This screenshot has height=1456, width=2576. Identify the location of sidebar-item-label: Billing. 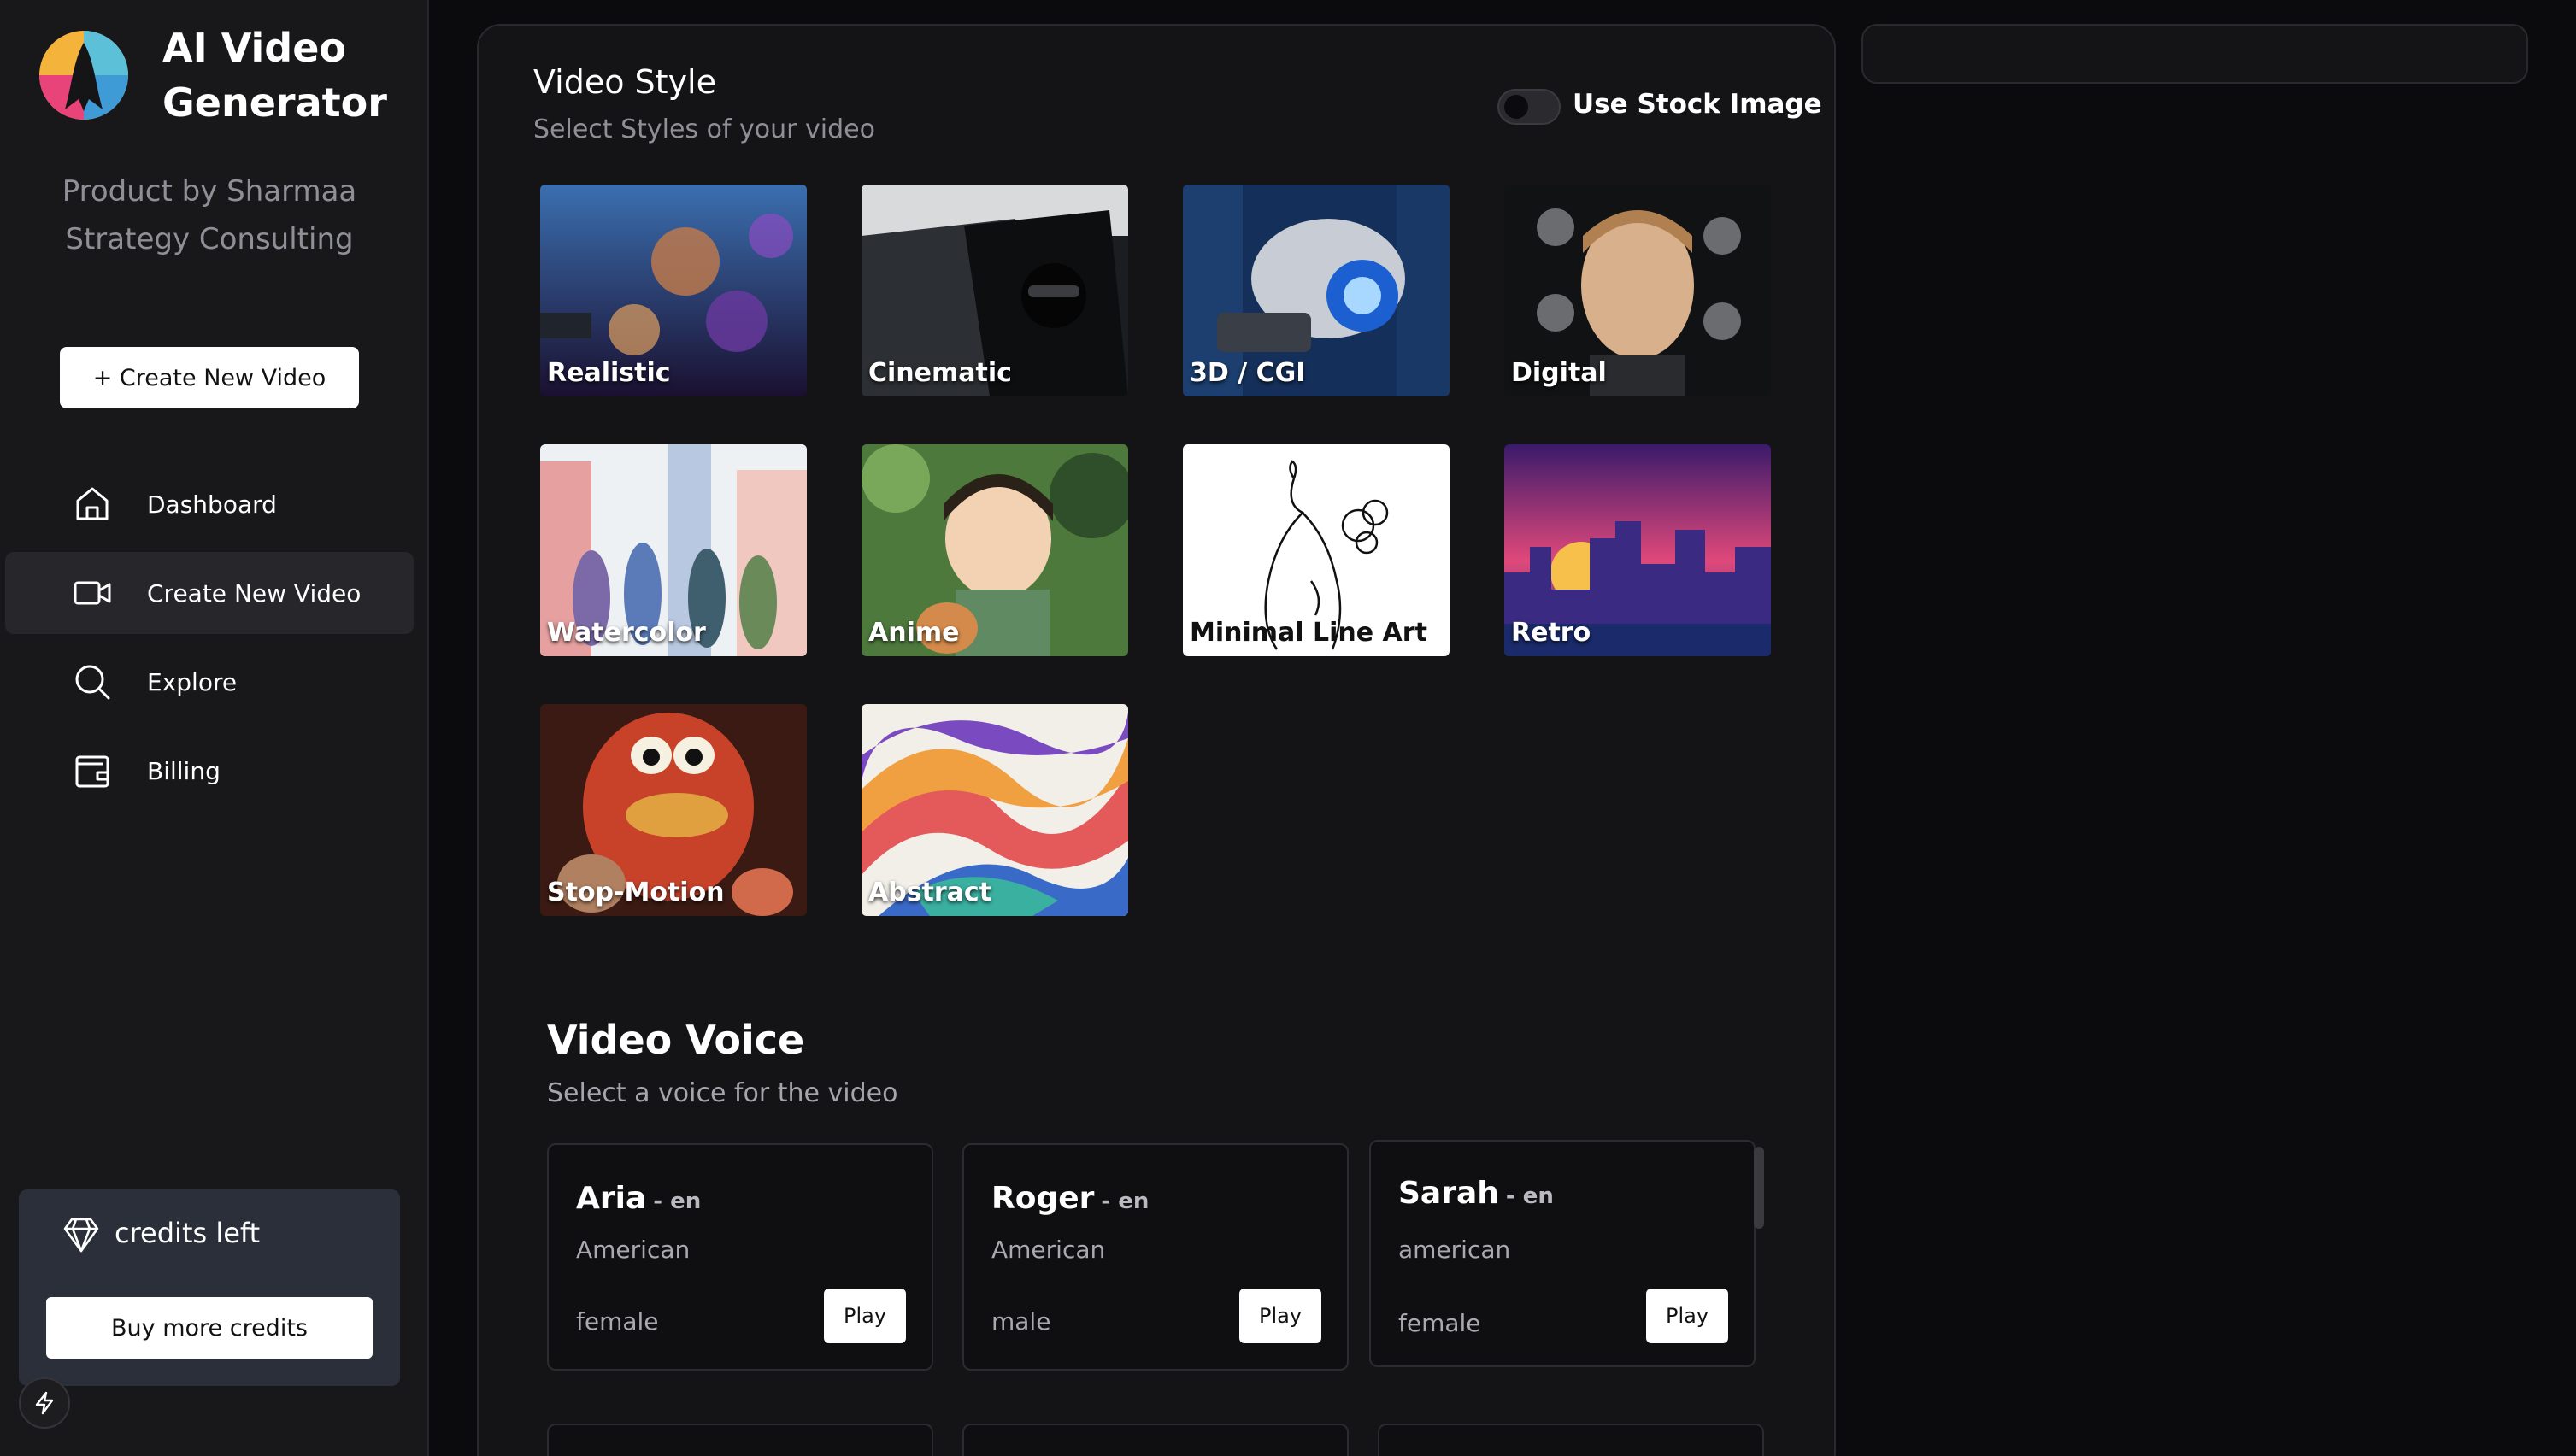
(184, 770).